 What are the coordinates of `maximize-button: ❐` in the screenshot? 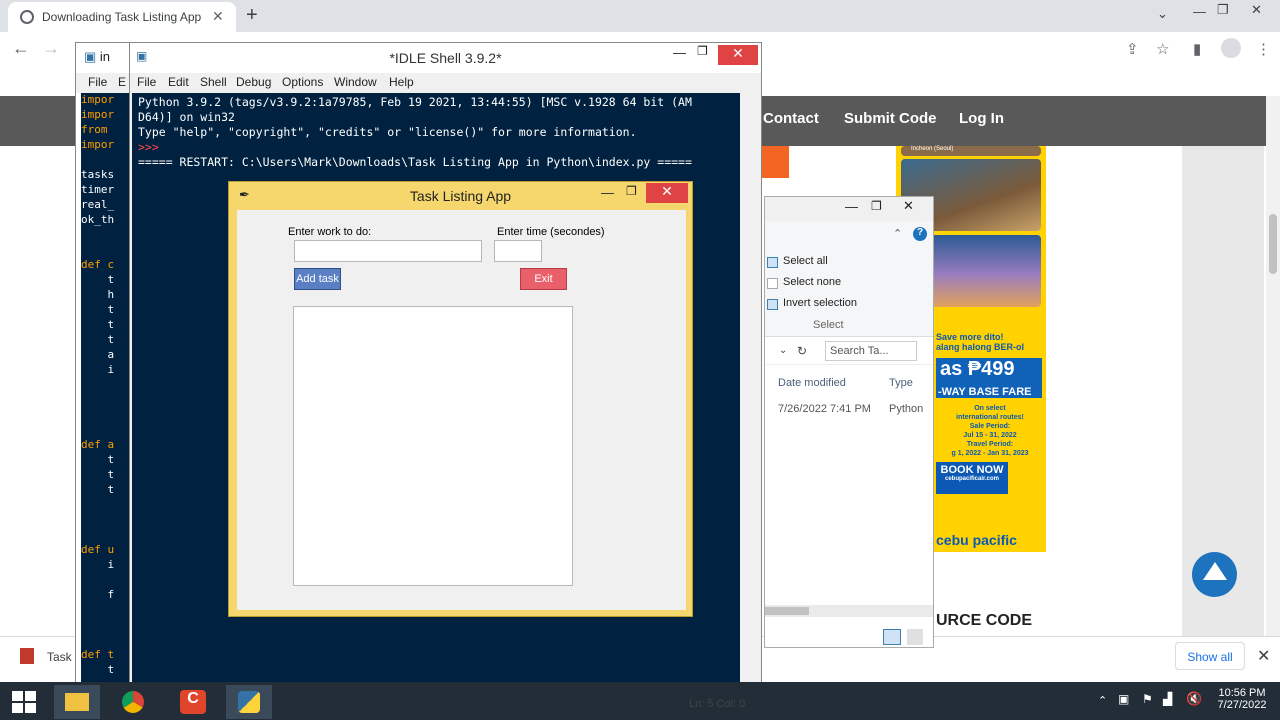 It's located at (1223, 10).